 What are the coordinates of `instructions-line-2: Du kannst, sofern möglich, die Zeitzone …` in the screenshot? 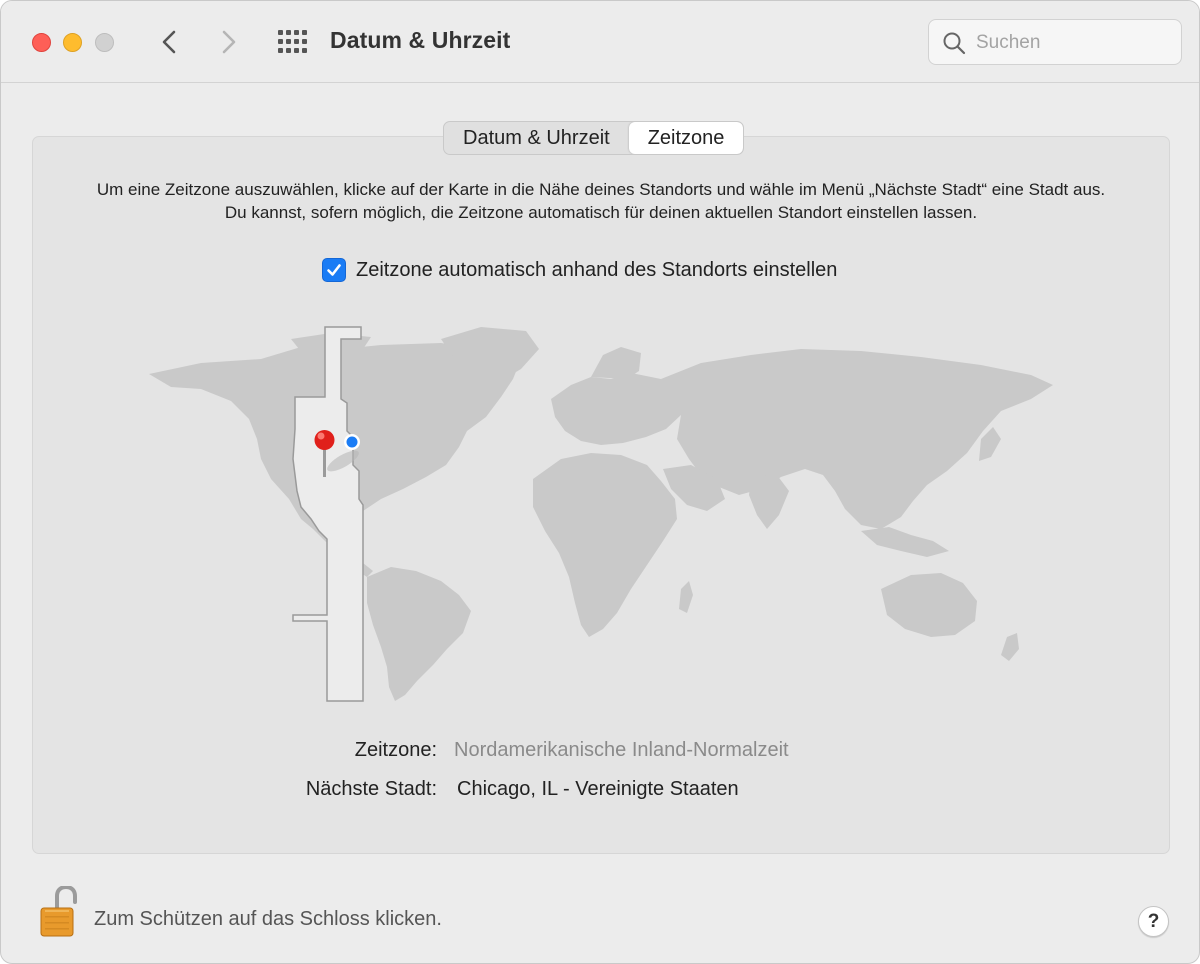 It's located at (601, 212).